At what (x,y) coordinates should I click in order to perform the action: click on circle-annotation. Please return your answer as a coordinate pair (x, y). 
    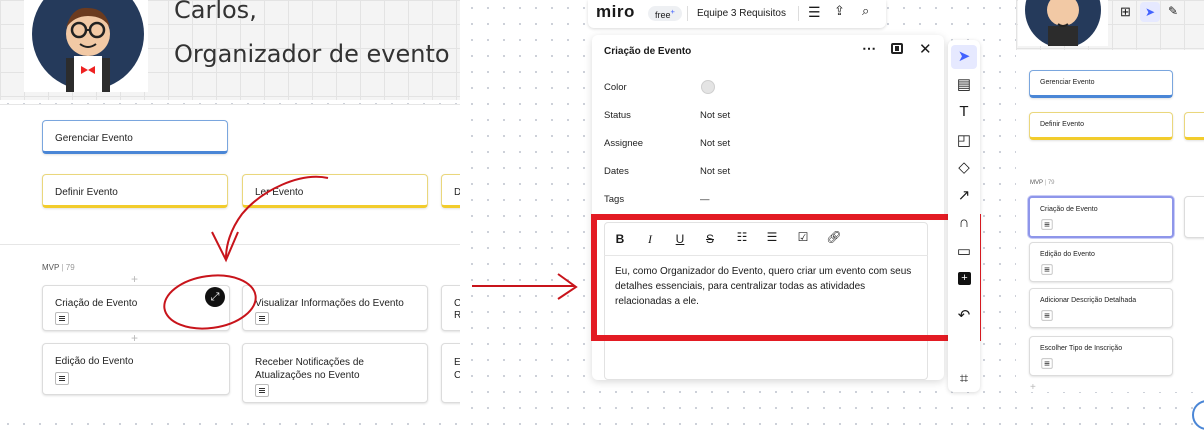
    Looking at the image, I should click on (210, 302).